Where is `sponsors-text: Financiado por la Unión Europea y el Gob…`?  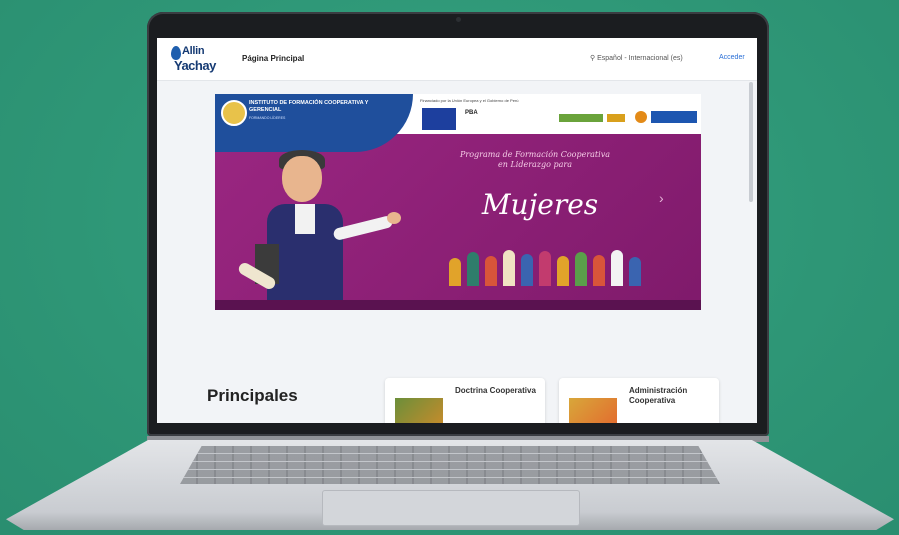
sponsors-text: Financiado por la Unión Europea y el Gob… is located at coordinates (469, 100).